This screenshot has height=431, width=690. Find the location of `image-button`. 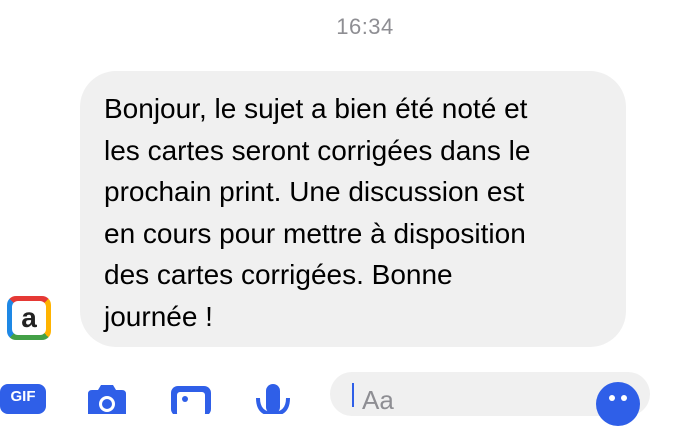

image-button is located at coordinates (191, 401).